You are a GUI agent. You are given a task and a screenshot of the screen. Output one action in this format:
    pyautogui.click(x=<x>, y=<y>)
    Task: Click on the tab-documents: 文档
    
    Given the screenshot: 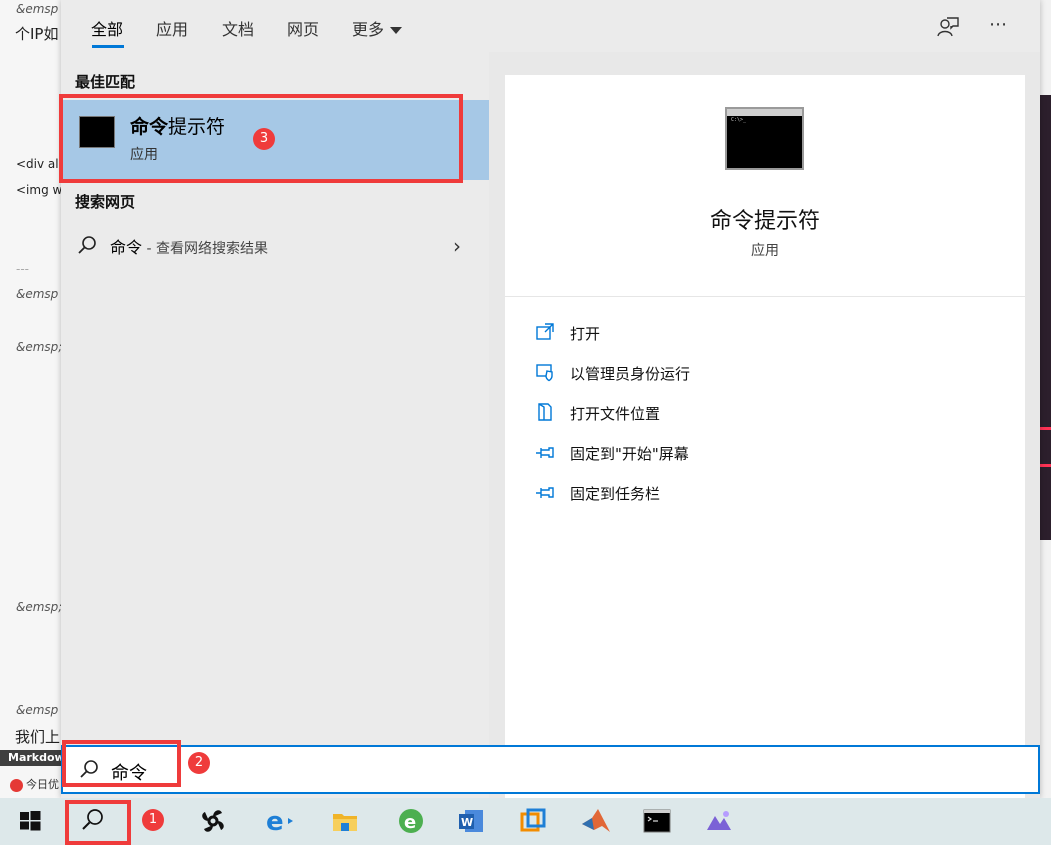 What is the action you would take?
    pyautogui.click(x=238, y=28)
    